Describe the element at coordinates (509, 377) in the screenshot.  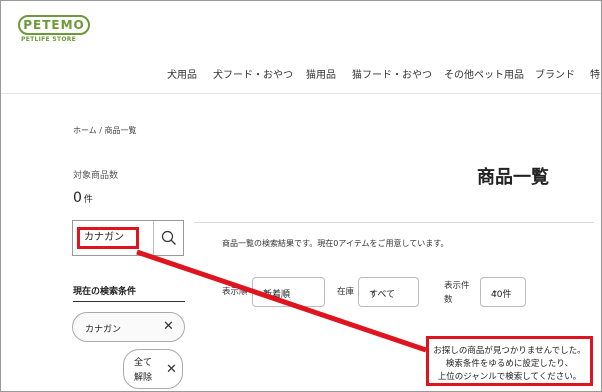
I see `notice-line-3: 上位のジャンルで検索してください。` at that location.